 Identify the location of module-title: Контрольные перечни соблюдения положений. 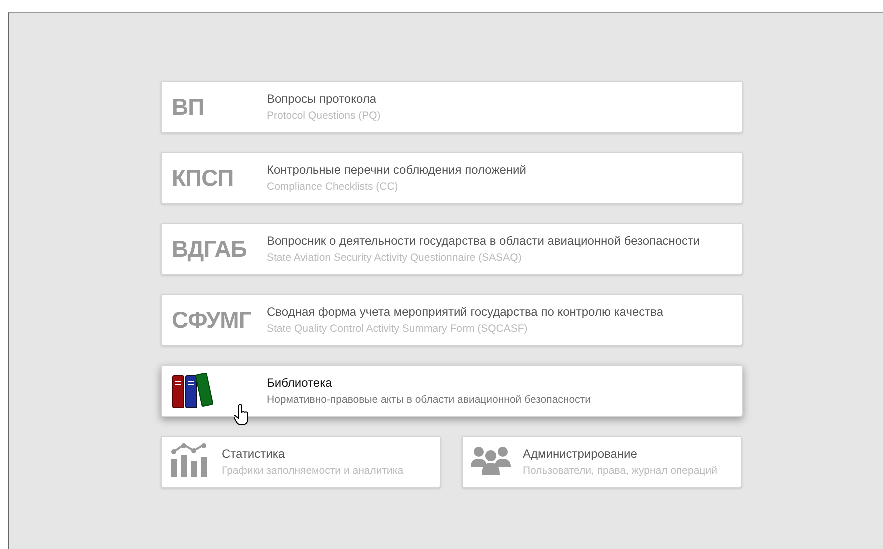
(396, 170).